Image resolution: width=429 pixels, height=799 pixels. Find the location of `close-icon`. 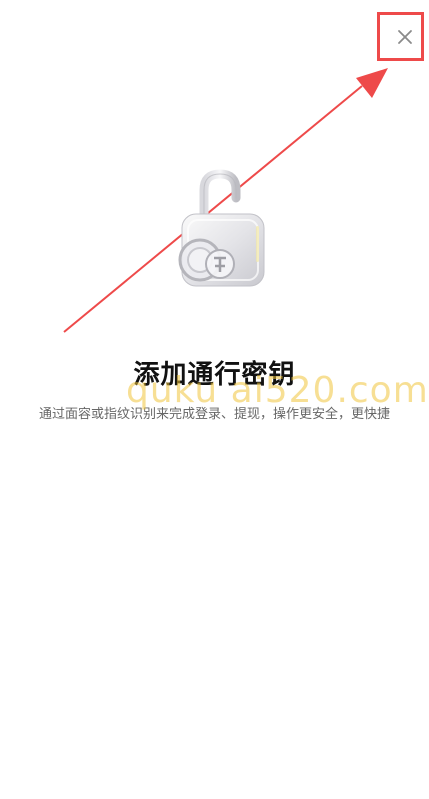

close-icon is located at coordinates (405, 37).